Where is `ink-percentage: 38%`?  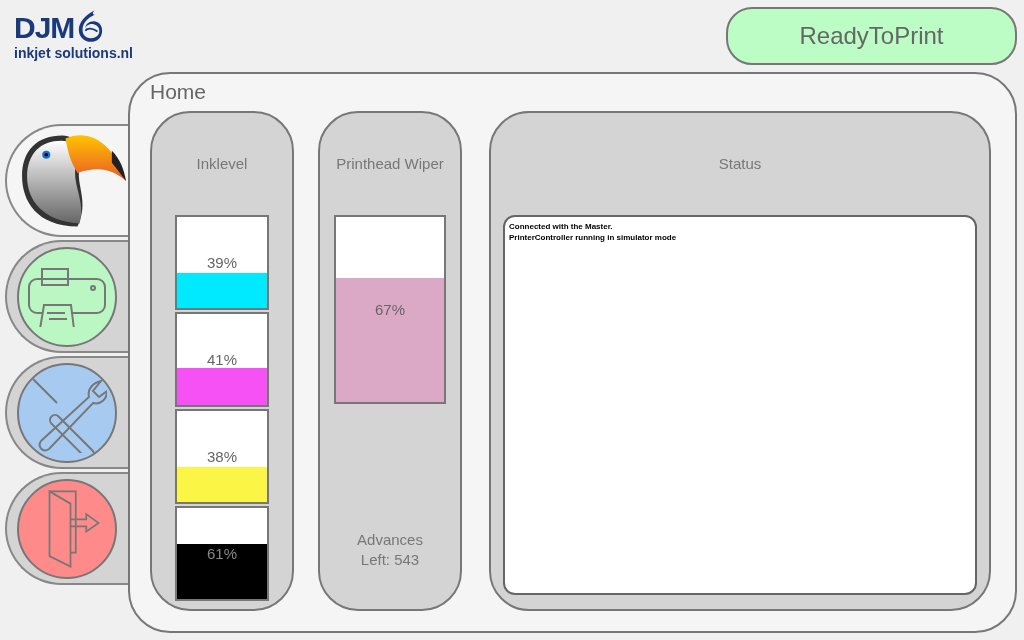 ink-percentage: 38% is located at coordinates (222, 456).